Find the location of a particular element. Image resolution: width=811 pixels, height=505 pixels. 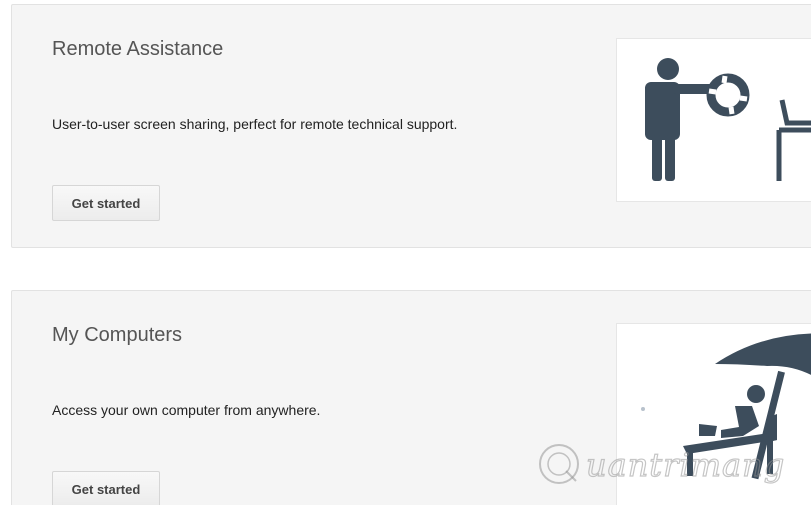

beach-umbrella-laptop-icon is located at coordinates (713, 414).